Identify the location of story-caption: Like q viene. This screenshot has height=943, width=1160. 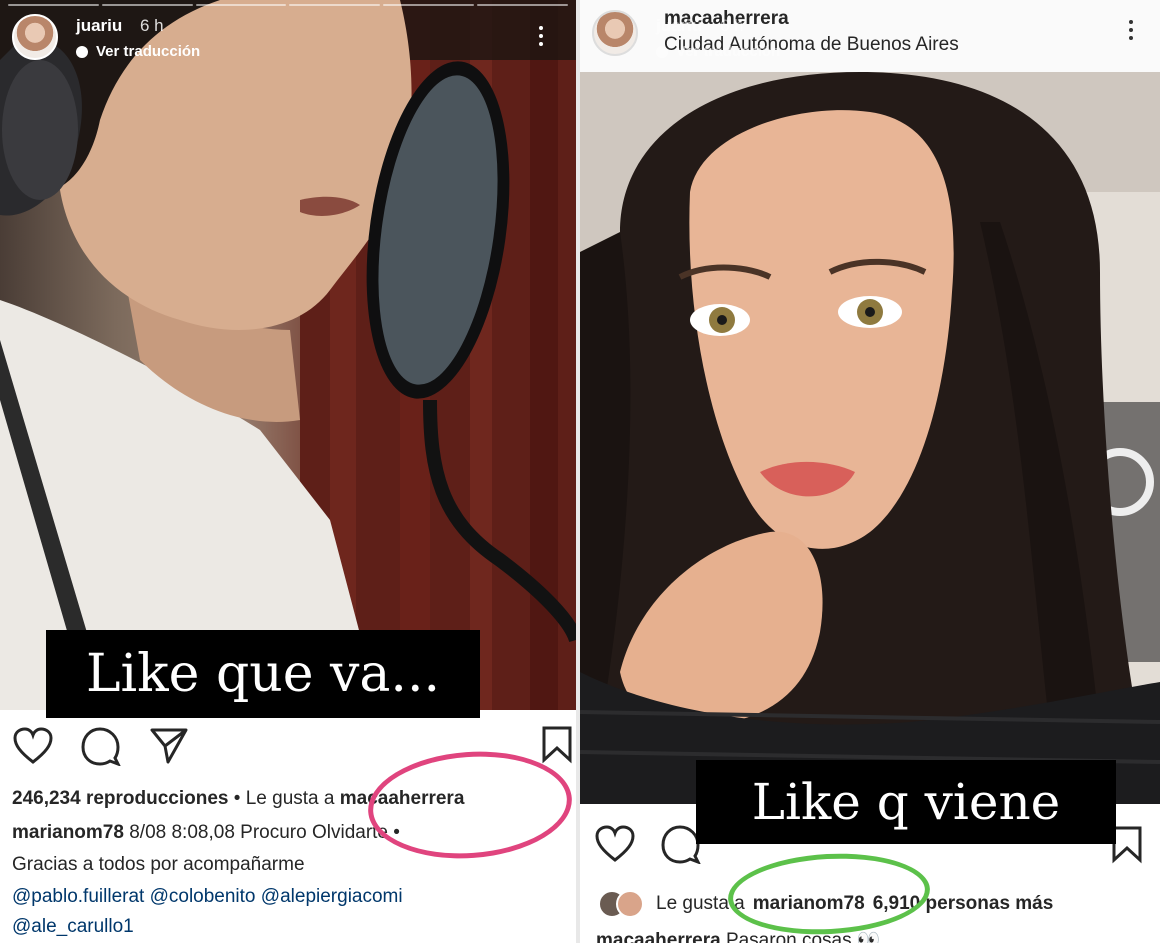
(906, 802).